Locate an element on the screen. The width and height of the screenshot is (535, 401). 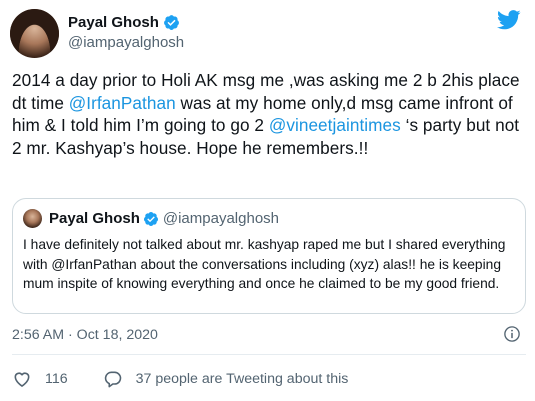
divider is located at coordinates (269, 354).